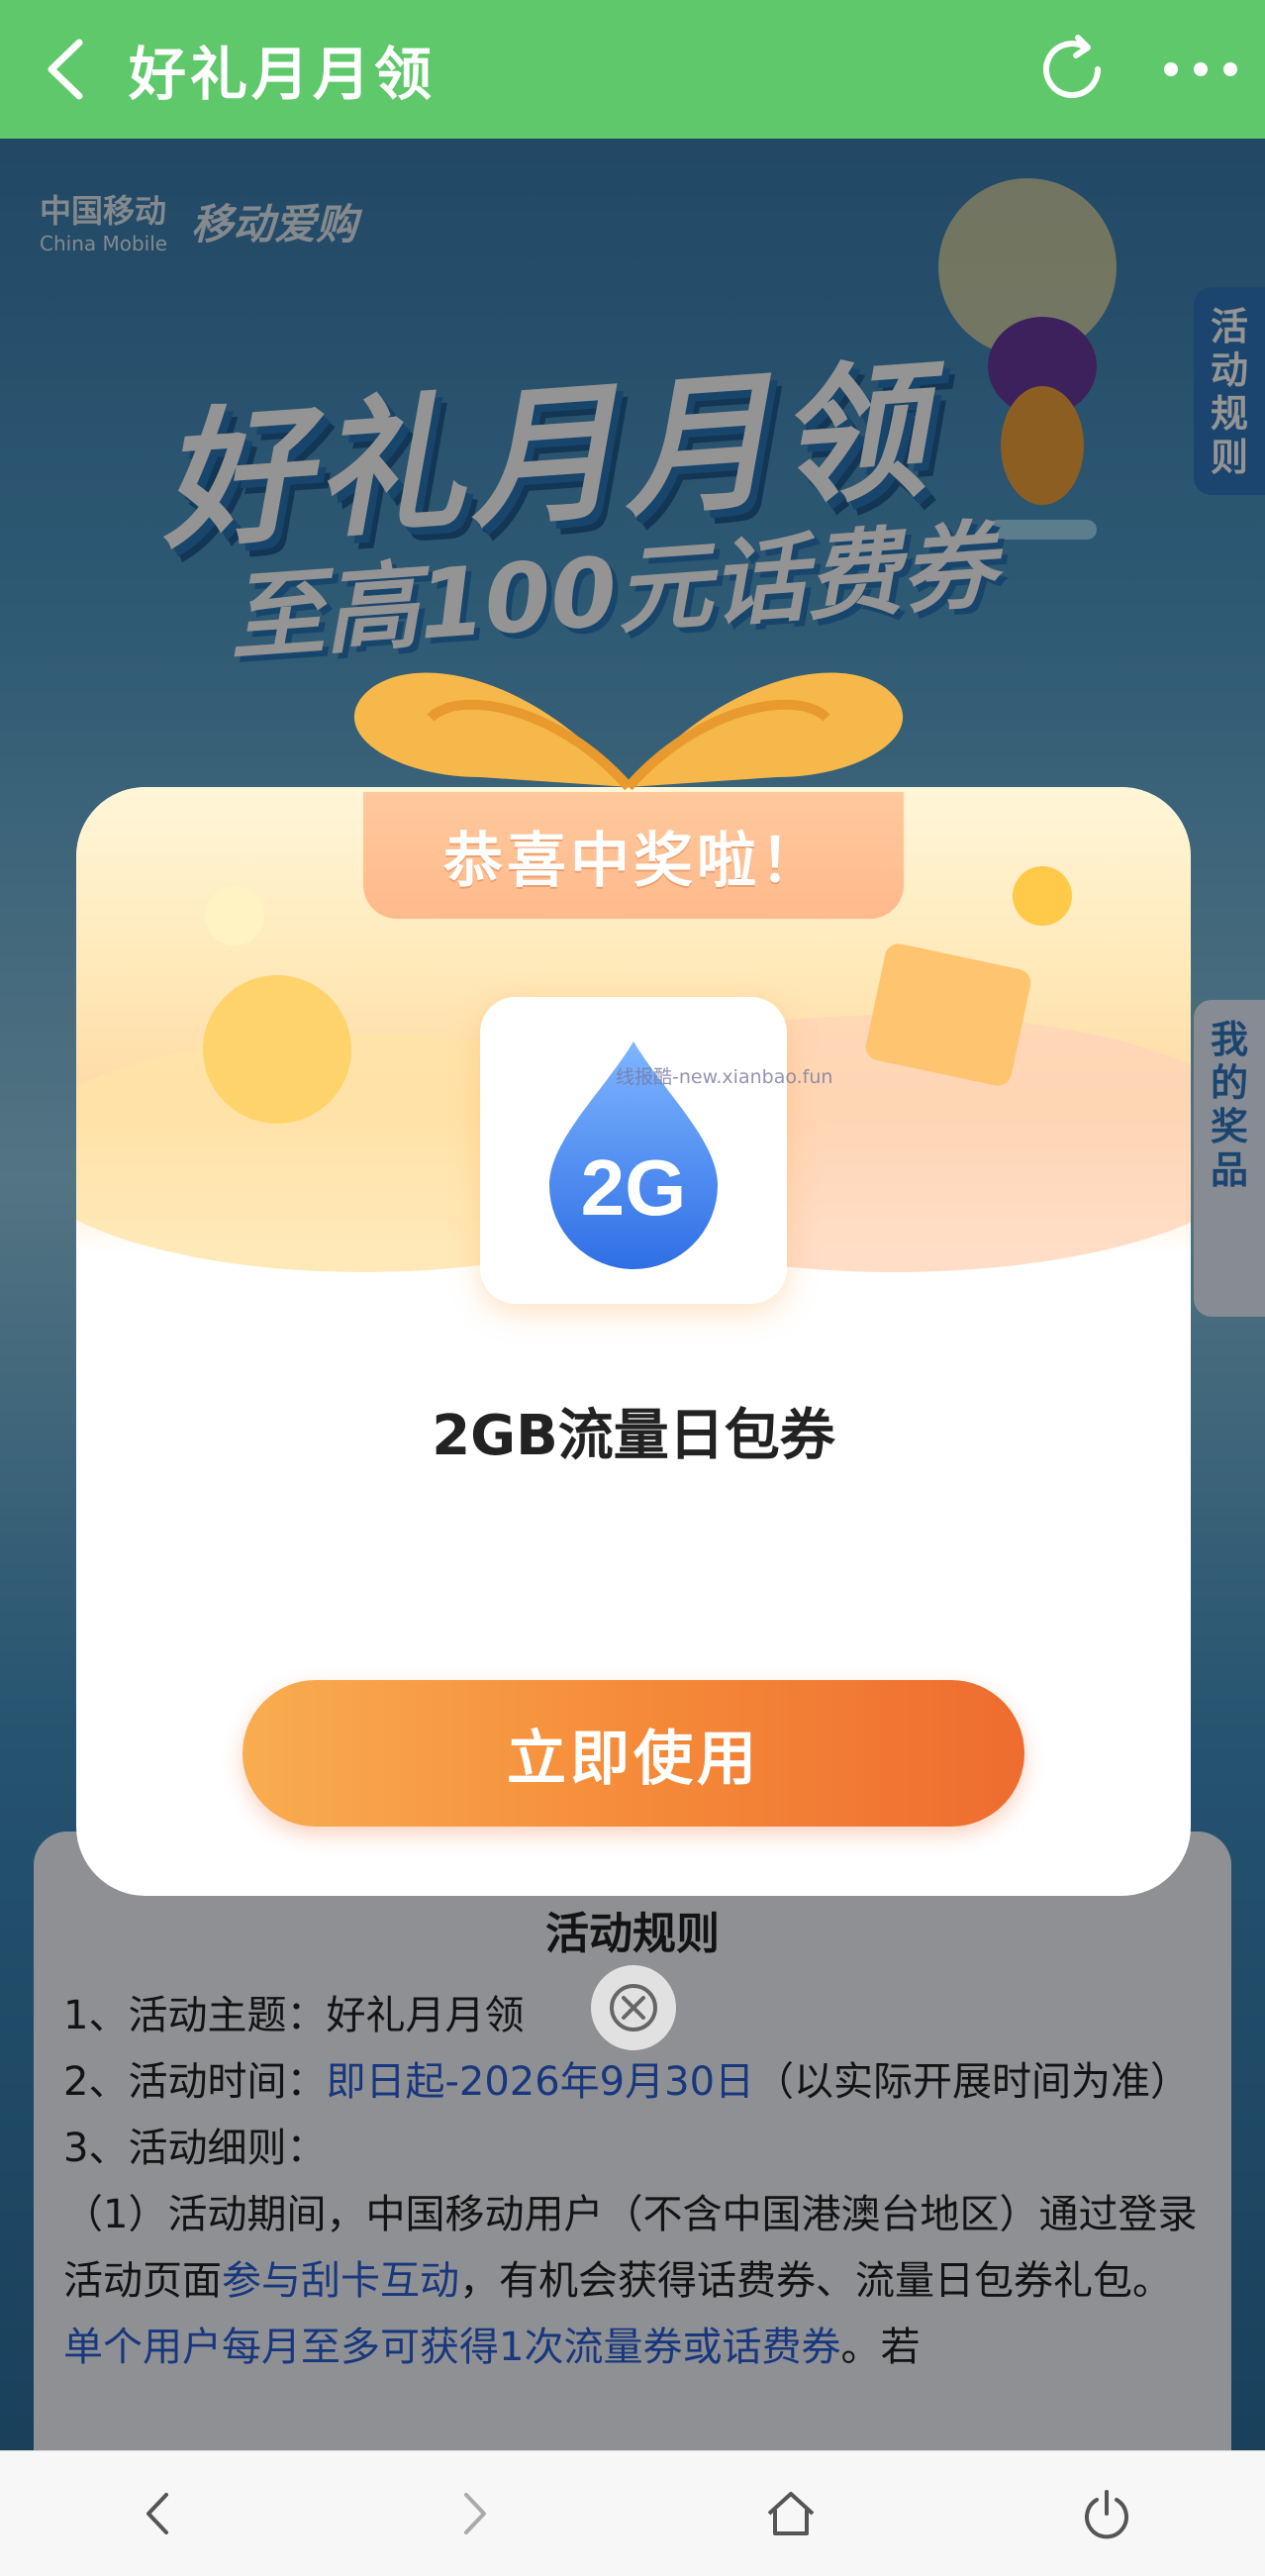 The image size is (1265, 2576). I want to click on home-icon, so click(791, 2514).